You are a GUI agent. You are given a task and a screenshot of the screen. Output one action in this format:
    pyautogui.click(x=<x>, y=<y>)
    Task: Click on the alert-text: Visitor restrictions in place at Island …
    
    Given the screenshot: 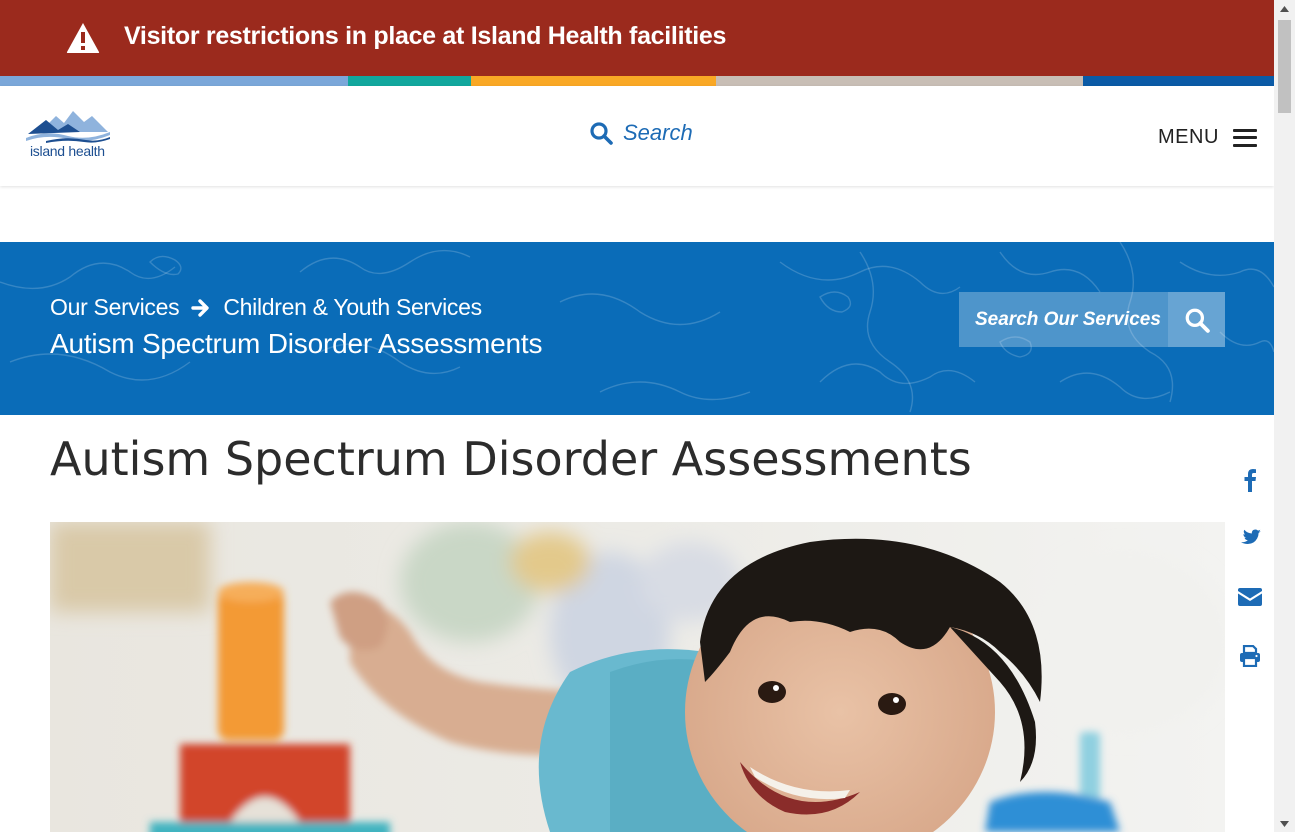 What is the action you would take?
    pyautogui.click(x=425, y=36)
    